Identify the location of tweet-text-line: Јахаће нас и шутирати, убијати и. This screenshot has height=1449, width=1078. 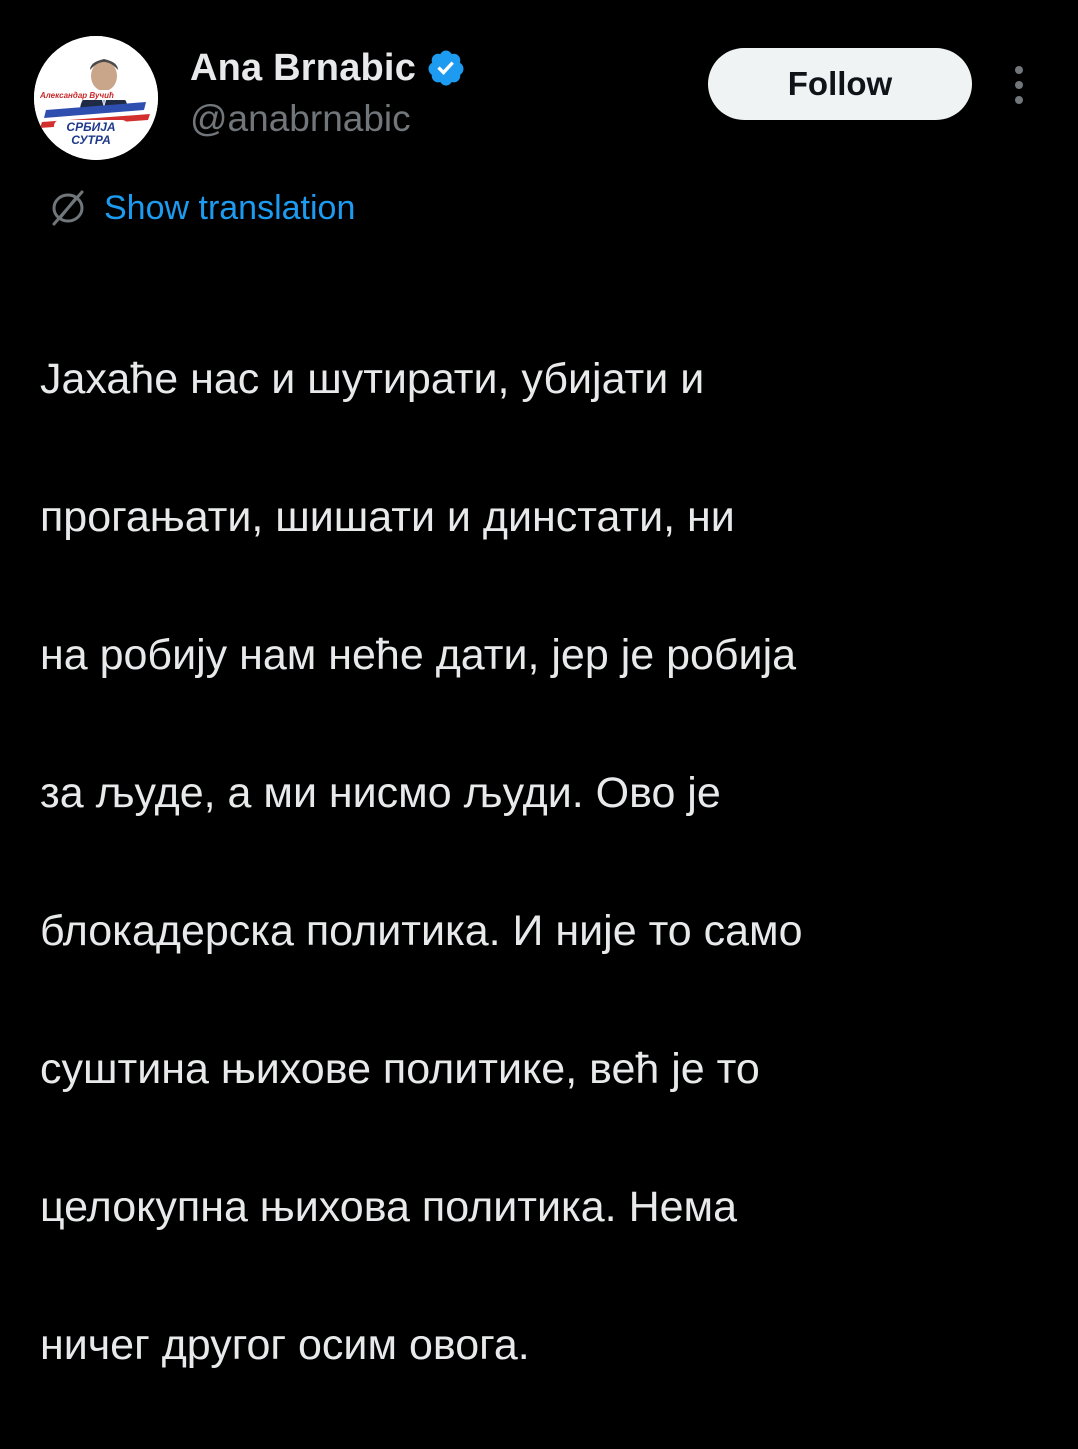
(372, 379).